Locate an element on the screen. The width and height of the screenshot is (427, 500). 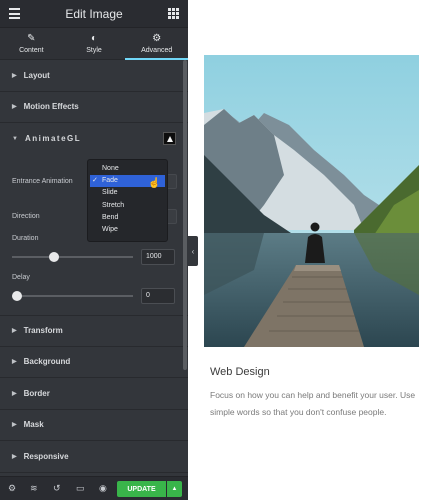
section-layout-label: Layout is located at coordinates (36, 75).